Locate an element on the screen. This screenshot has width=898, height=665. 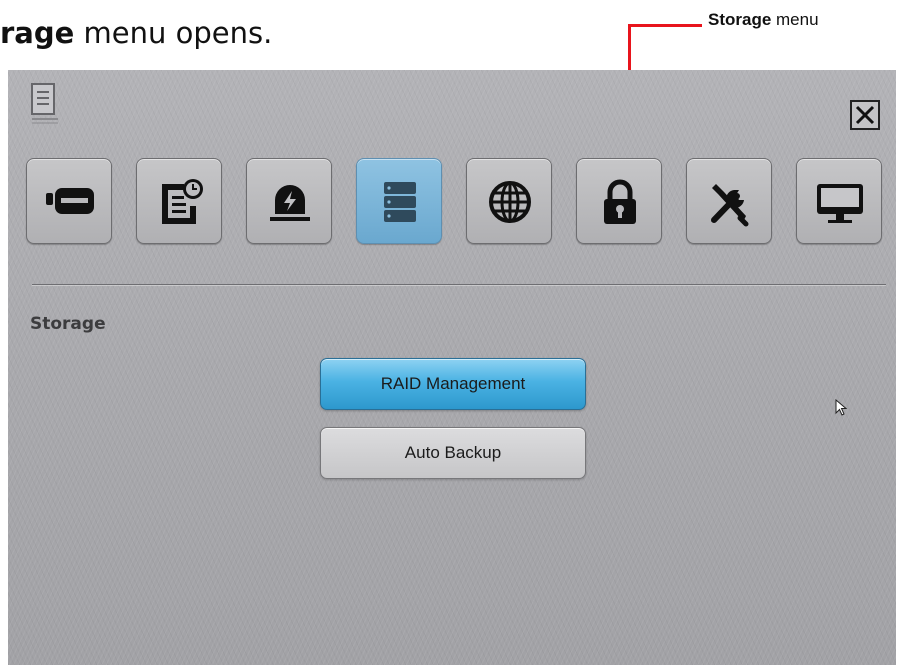
tab-security is located at coordinates (619, 201).